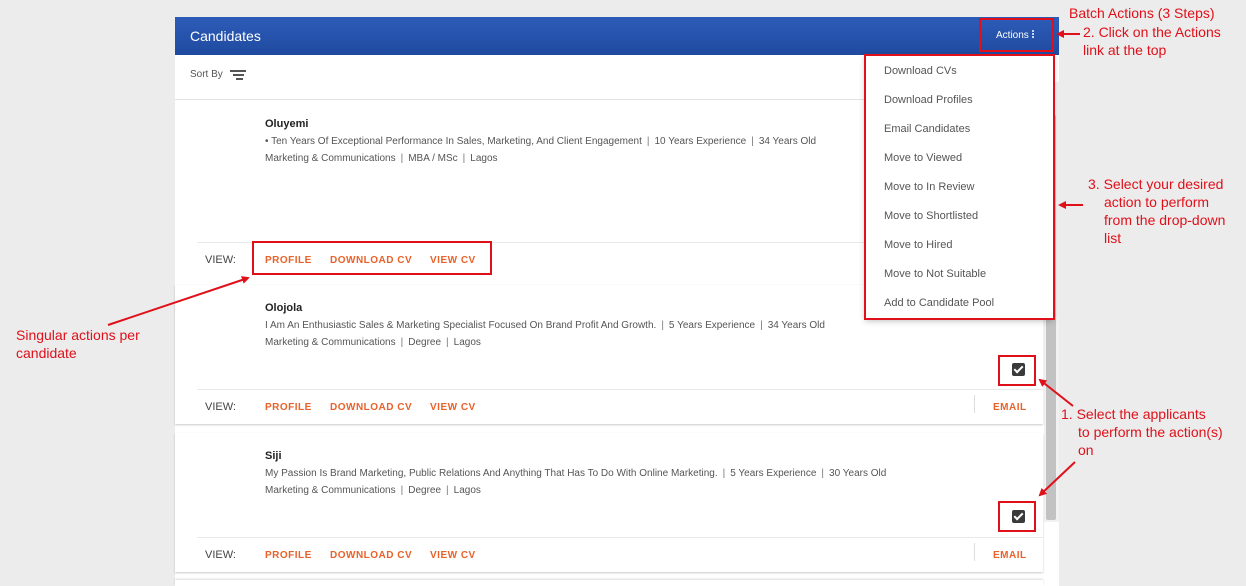 The image size is (1246, 586). I want to click on step-2-text-line2: link at the top, so click(1125, 50).